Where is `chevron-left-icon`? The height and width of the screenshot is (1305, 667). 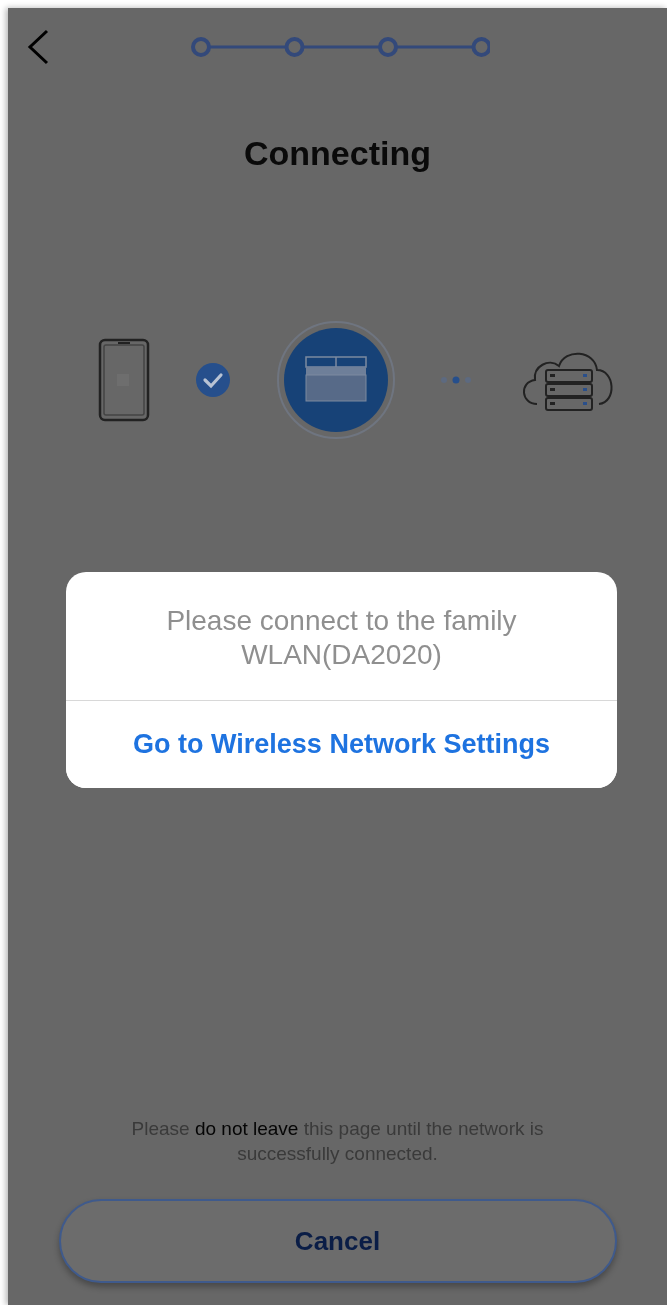
chevron-left-icon is located at coordinates (38, 47).